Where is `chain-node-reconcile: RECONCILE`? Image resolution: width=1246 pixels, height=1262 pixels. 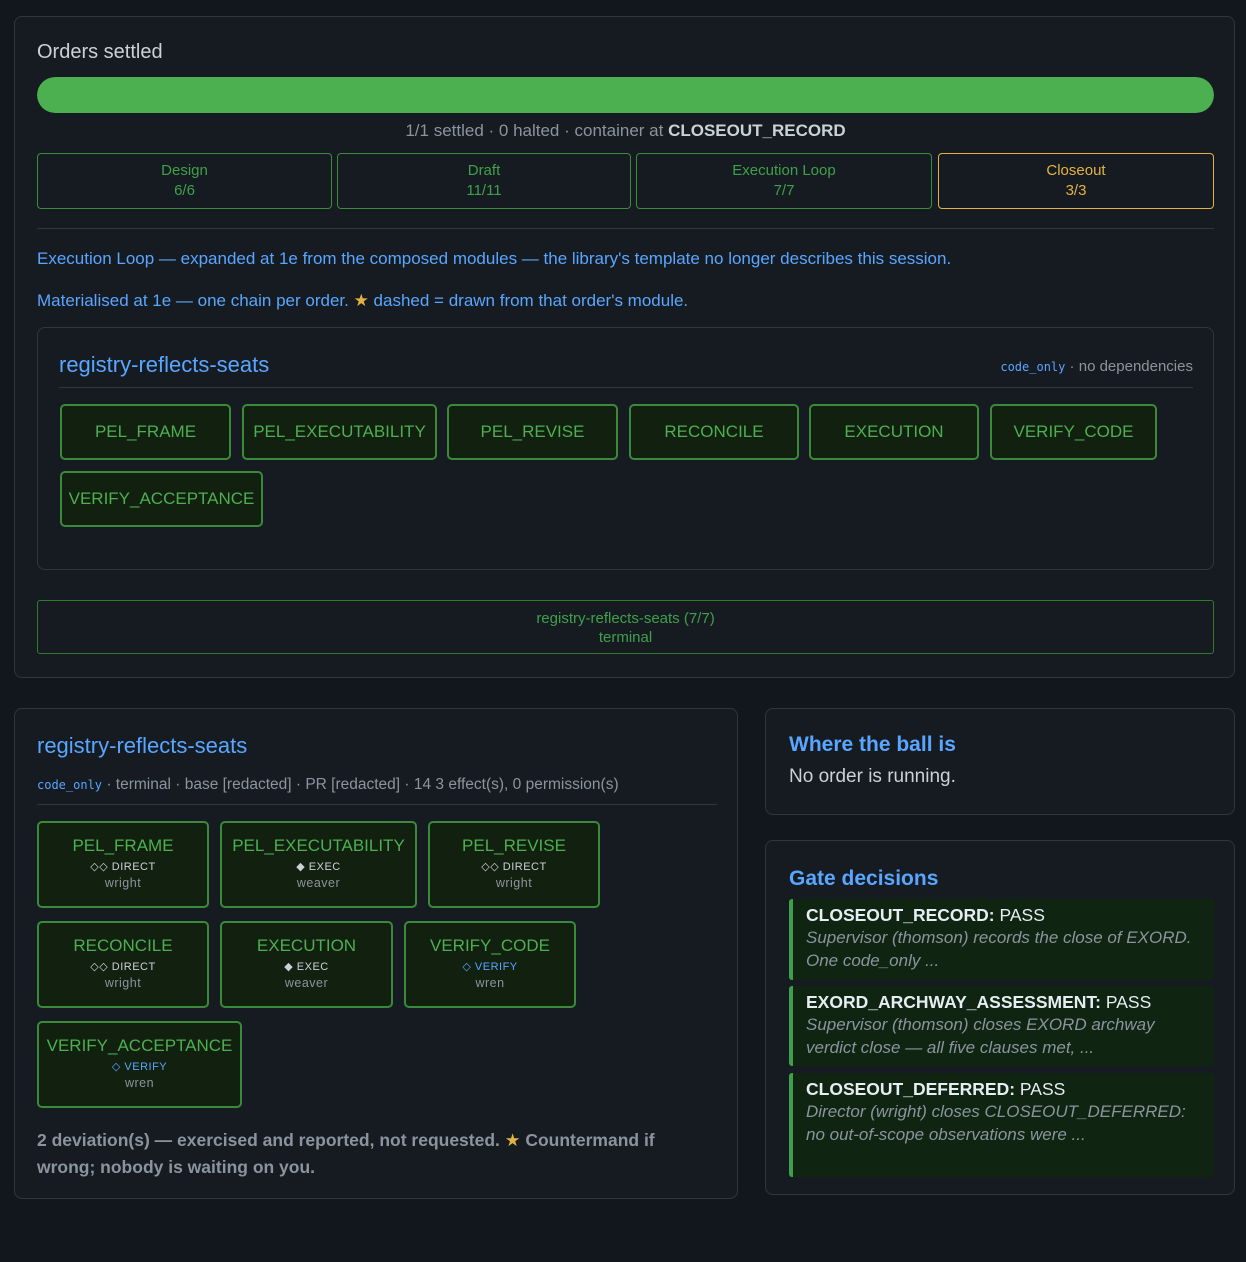
chain-node-reconcile: RECONCILE is located at coordinates (714, 432).